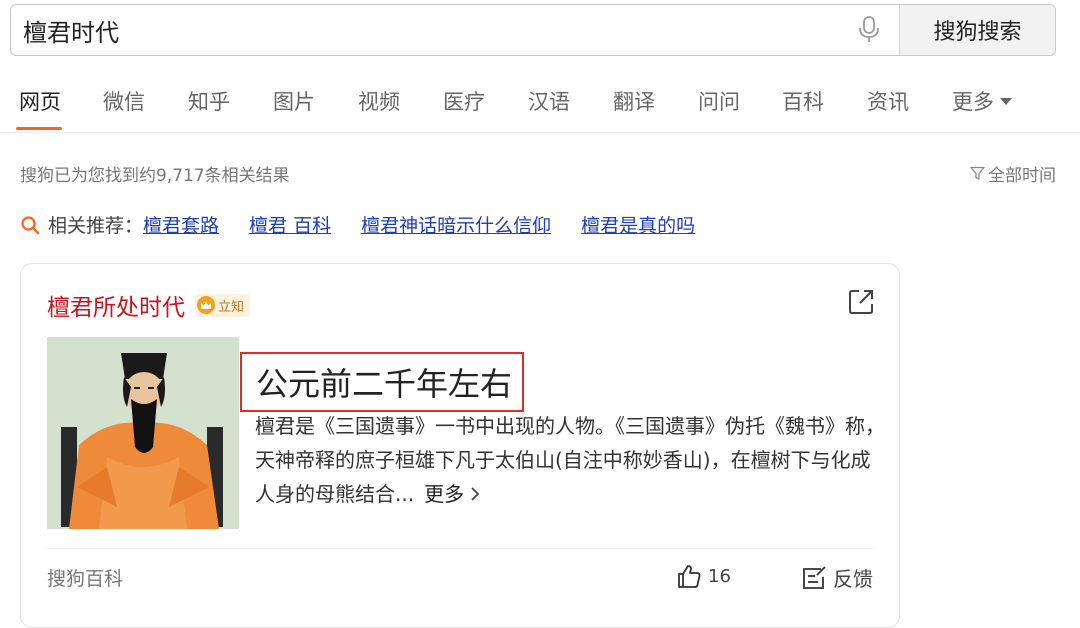 The height and width of the screenshot is (628, 1080). Describe the element at coordinates (456, 224) in the screenshot. I see `related-link: 檀君神话暗示什么信仰` at that location.